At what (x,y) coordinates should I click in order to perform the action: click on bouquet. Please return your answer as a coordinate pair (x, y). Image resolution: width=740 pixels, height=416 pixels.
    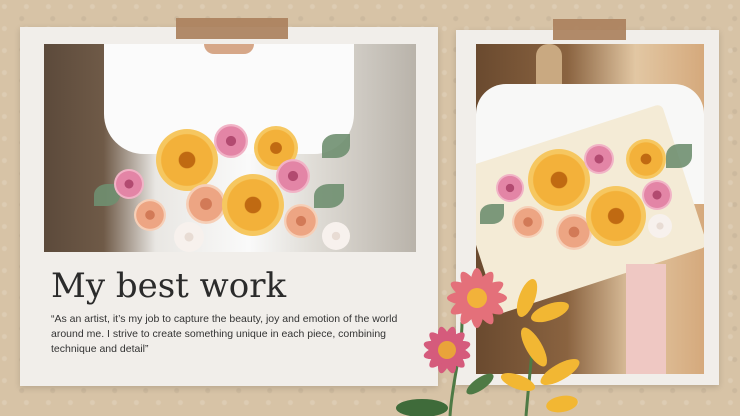
    Looking at the image, I should click on (224, 188).